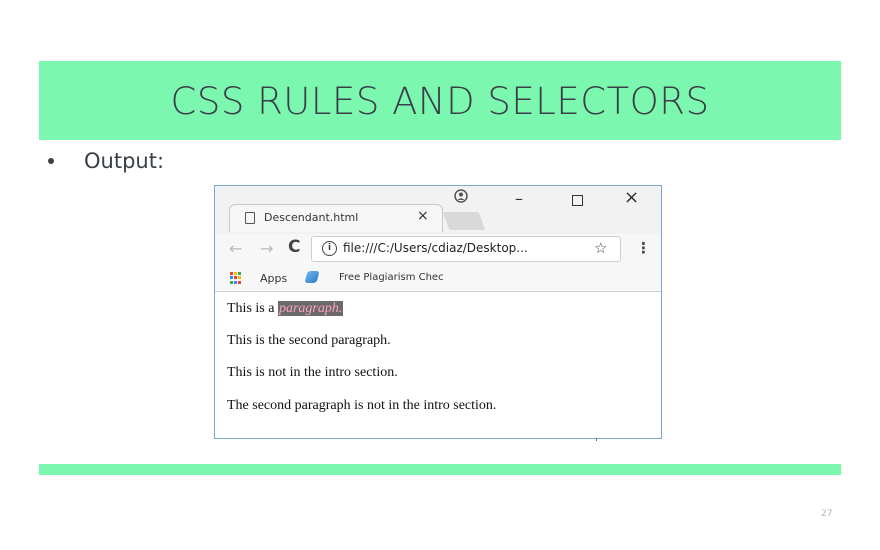 This screenshot has width=880, height=550. What do you see at coordinates (461, 198) in the screenshot?
I see `profile-icon` at bounding box center [461, 198].